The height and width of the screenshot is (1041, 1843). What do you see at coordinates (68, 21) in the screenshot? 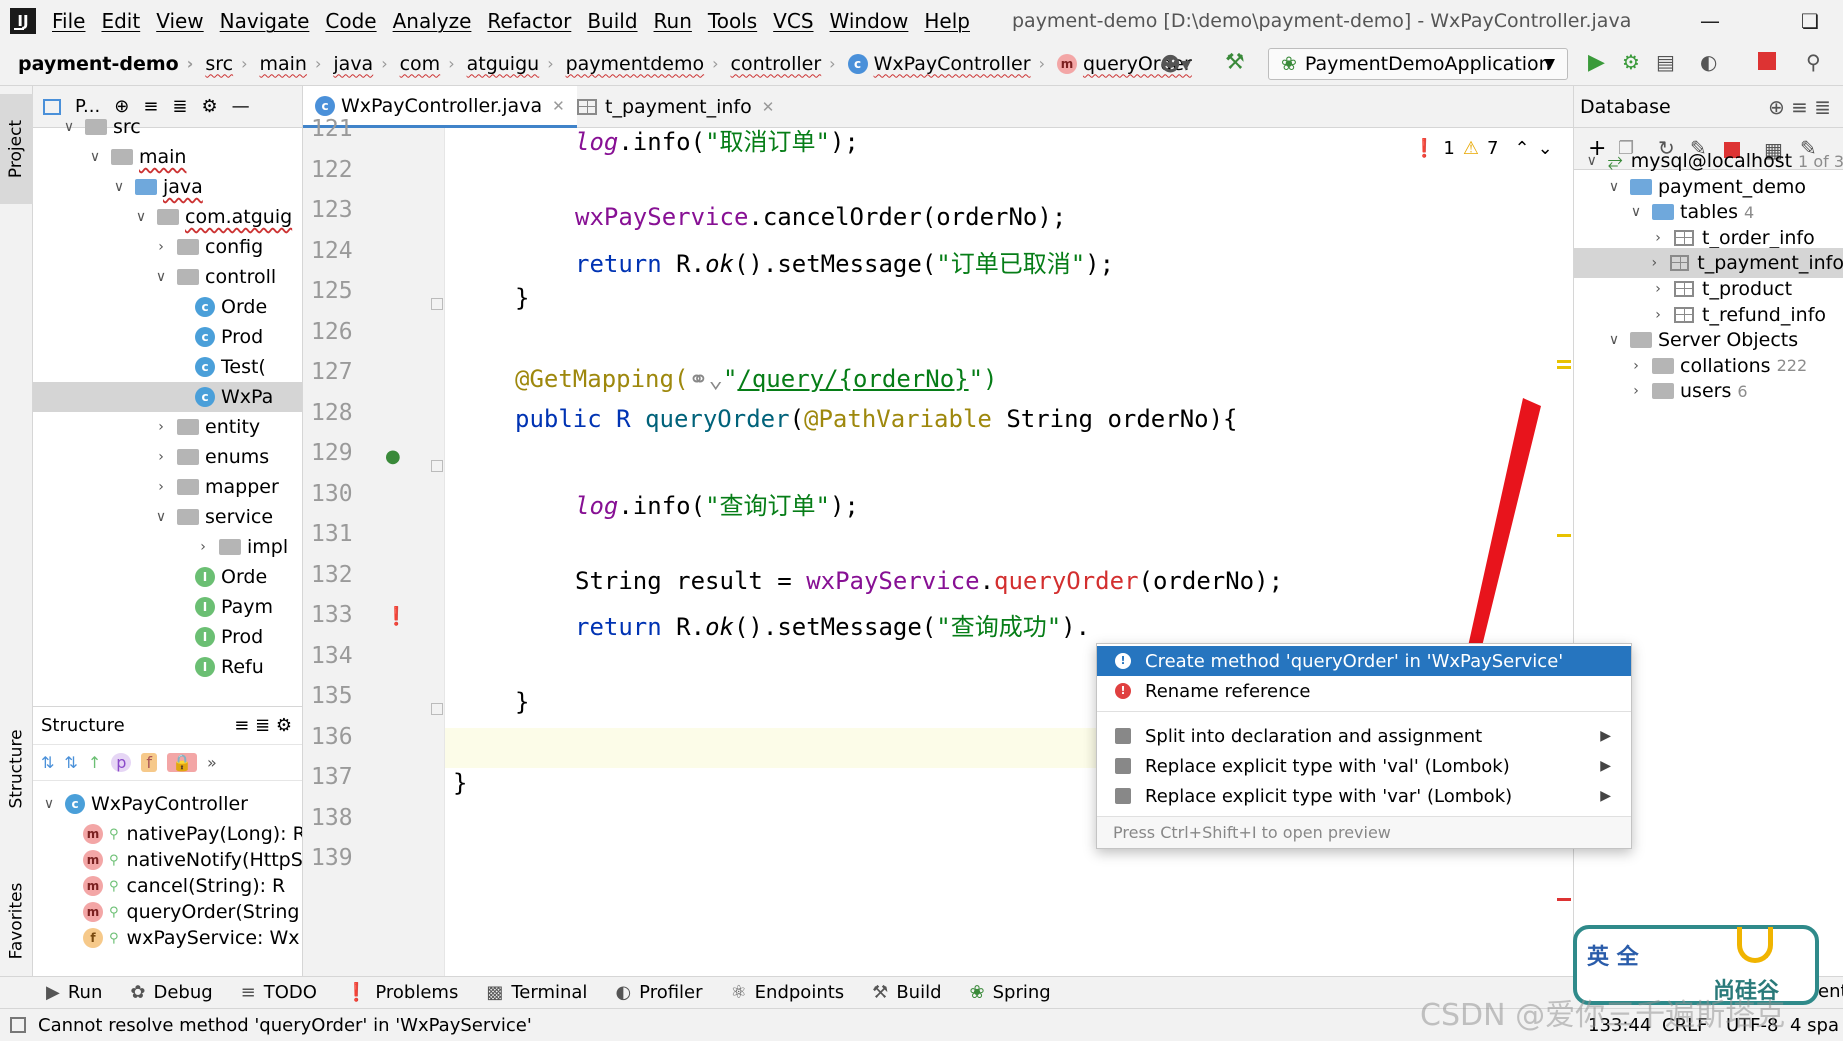
I see `menu-file: File` at bounding box center [68, 21].